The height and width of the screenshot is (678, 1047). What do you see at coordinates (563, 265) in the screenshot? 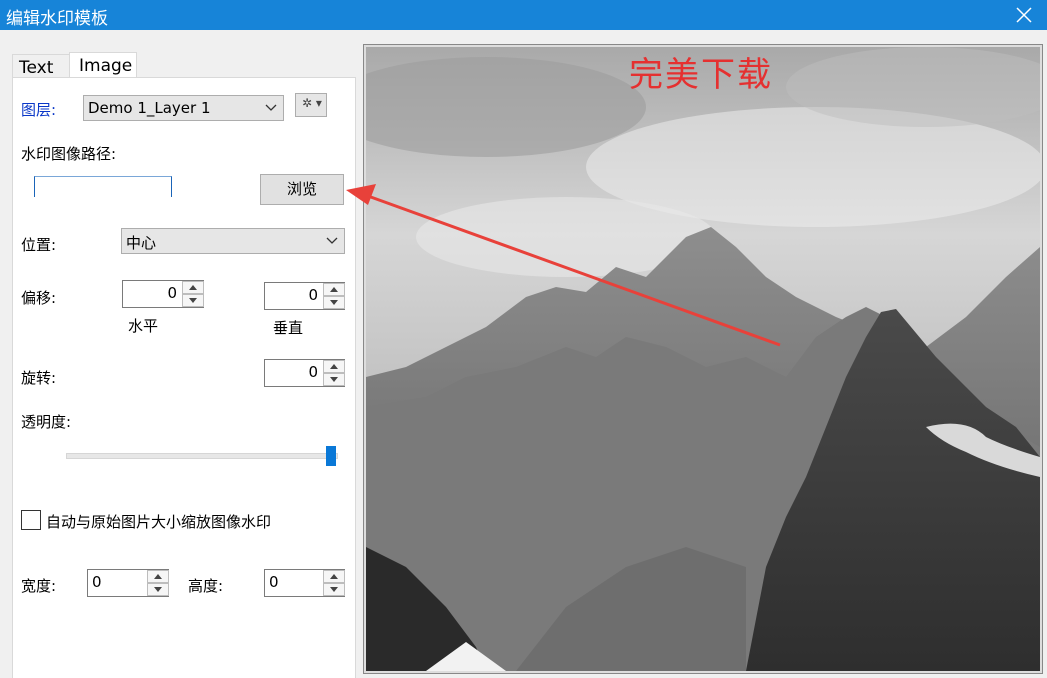
I see `annotation-arrow` at bounding box center [563, 265].